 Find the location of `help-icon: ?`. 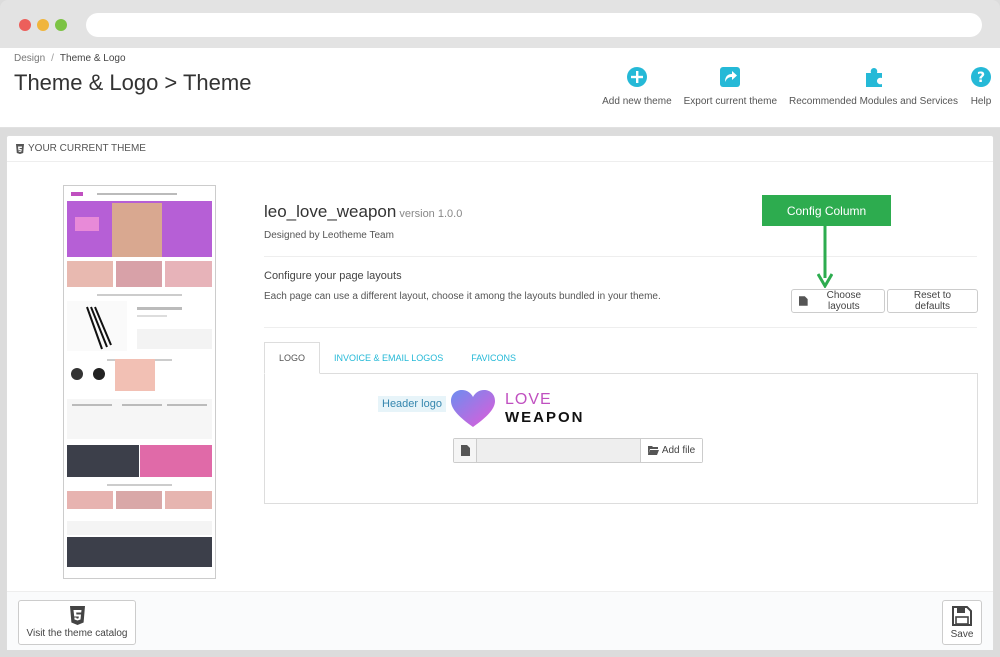

help-icon: ? is located at coordinates (981, 77).